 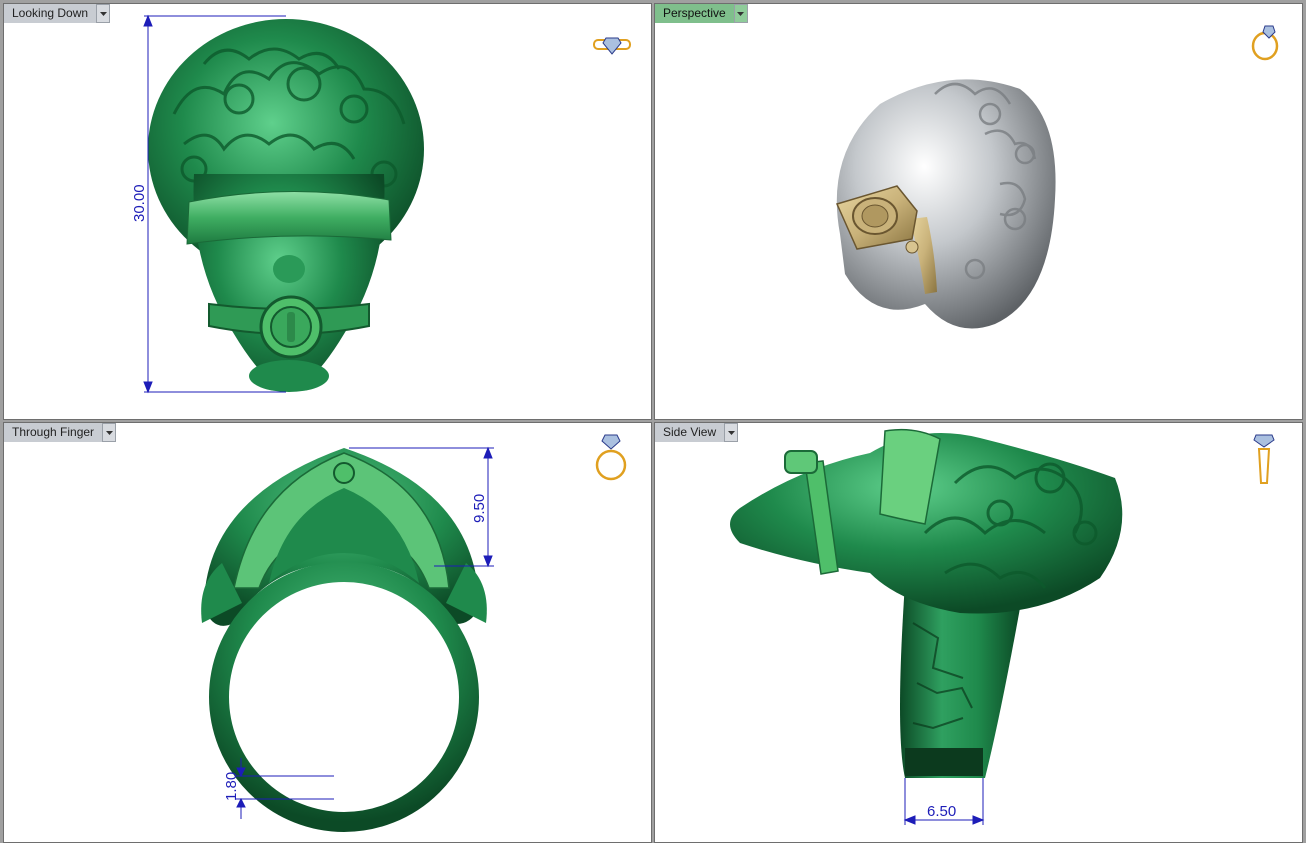 What do you see at coordinates (347, 639) in the screenshot?
I see `ring-model-front-view: 9.50 1.80` at bounding box center [347, 639].